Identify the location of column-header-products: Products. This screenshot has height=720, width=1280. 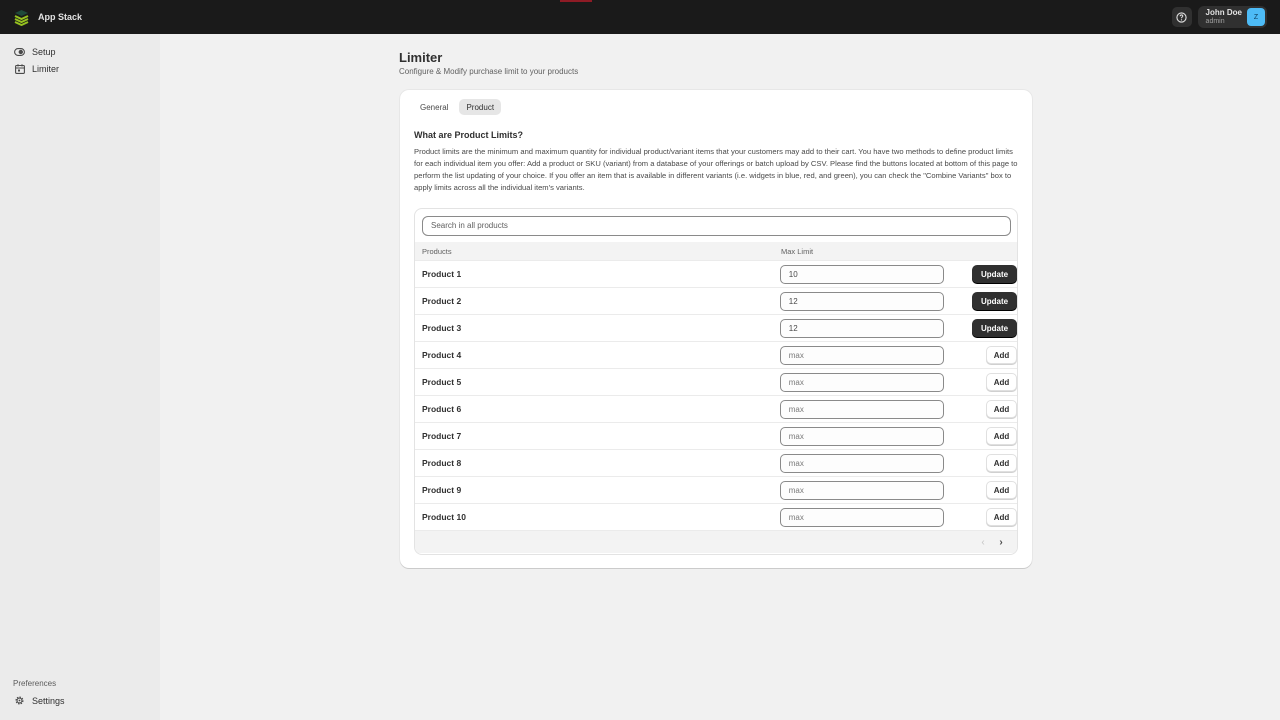
(437, 251).